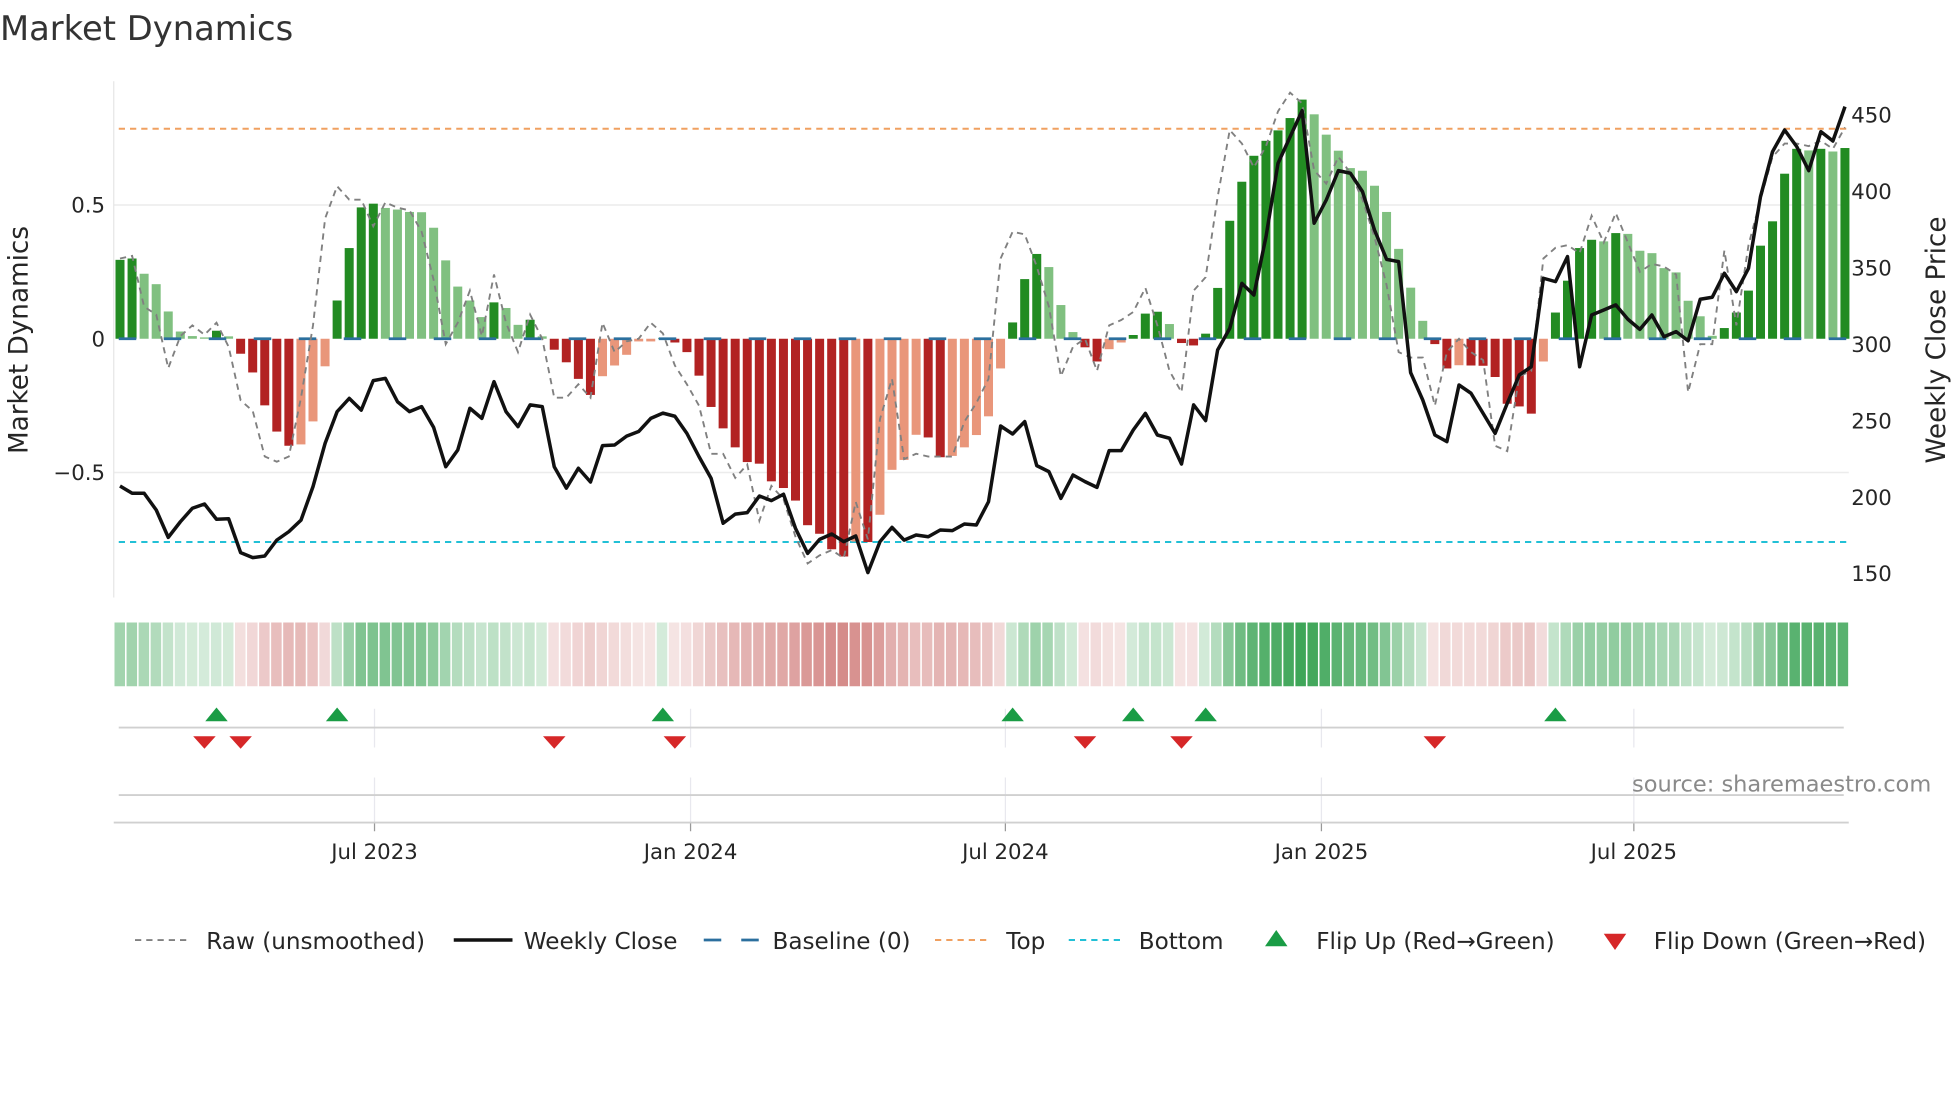 The width and height of the screenshot is (1960, 1102). Describe the element at coordinates (1146, 942) in the screenshot. I see `legend-item-bottom: Bottom` at that location.